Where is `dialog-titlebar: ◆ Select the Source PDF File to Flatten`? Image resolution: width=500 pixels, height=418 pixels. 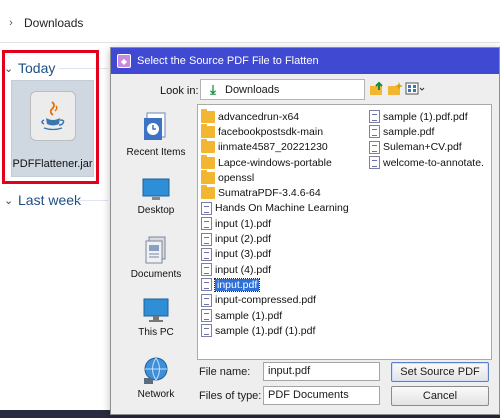
dialog-titlebar: ◆ Select the Source PDF File to Flatten is located at coordinates (305, 61).